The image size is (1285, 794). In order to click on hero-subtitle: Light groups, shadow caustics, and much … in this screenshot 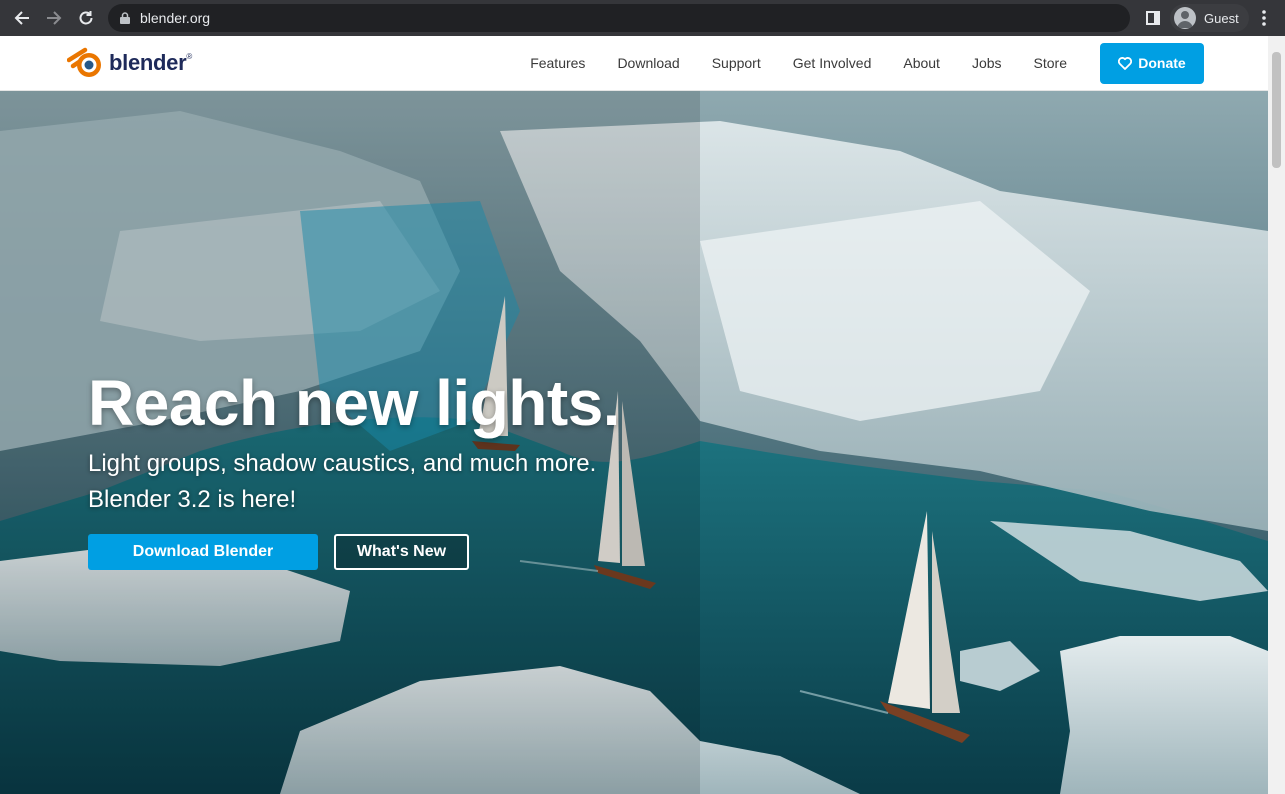, I will do `click(354, 482)`.